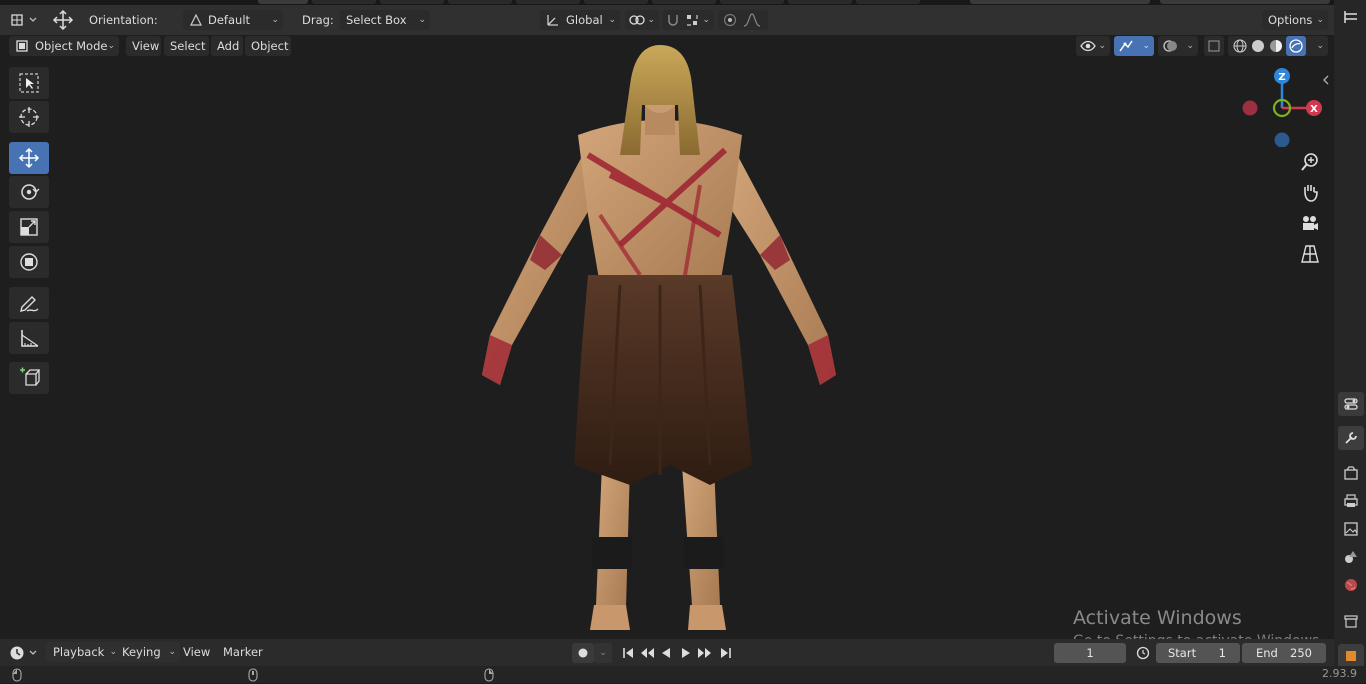 Image resolution: width=1366 pixels, height=684 pixels. Describe the element at coordinates (628, 653) in the screenshot. I see `jump-start-icon` at that location.